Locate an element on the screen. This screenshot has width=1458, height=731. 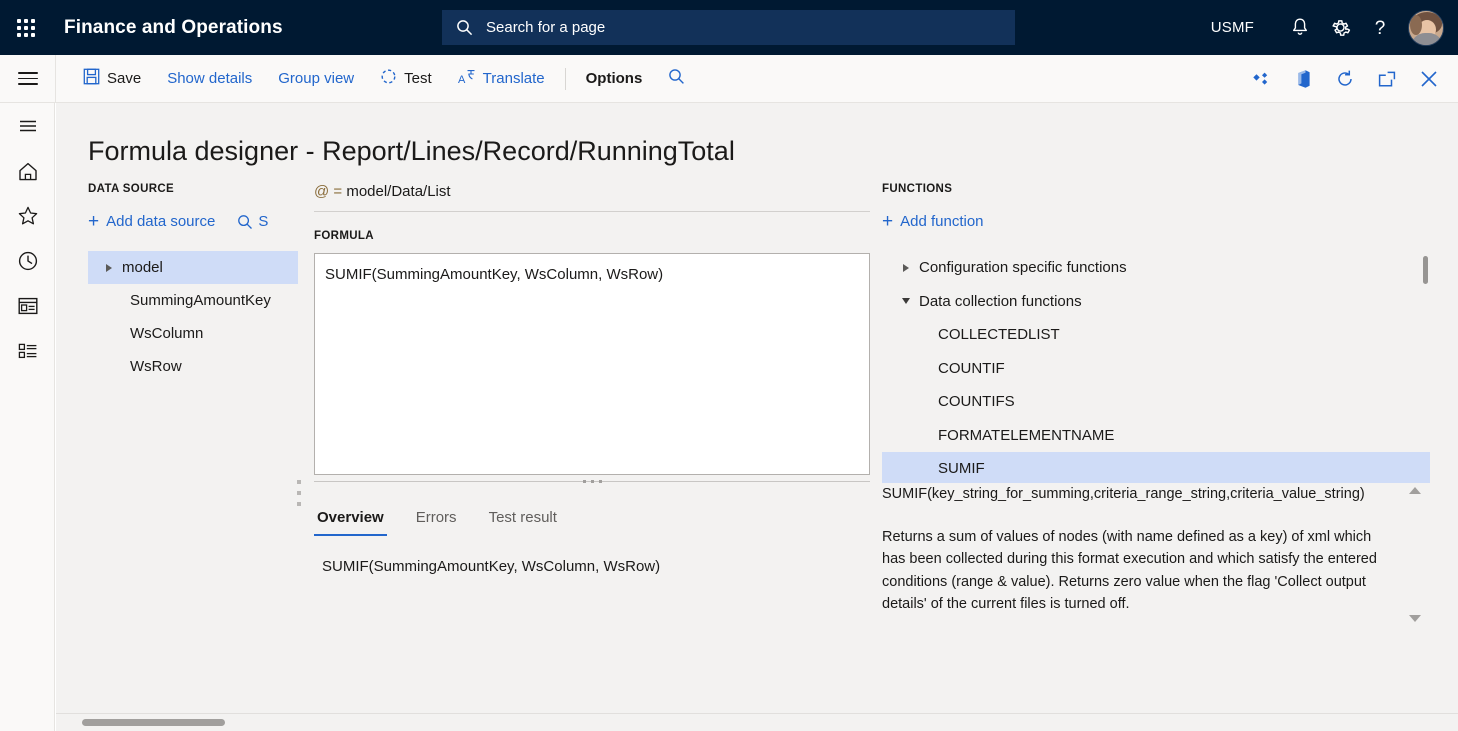
sidebar-item-workspaces is located at coordinates (27, 305).